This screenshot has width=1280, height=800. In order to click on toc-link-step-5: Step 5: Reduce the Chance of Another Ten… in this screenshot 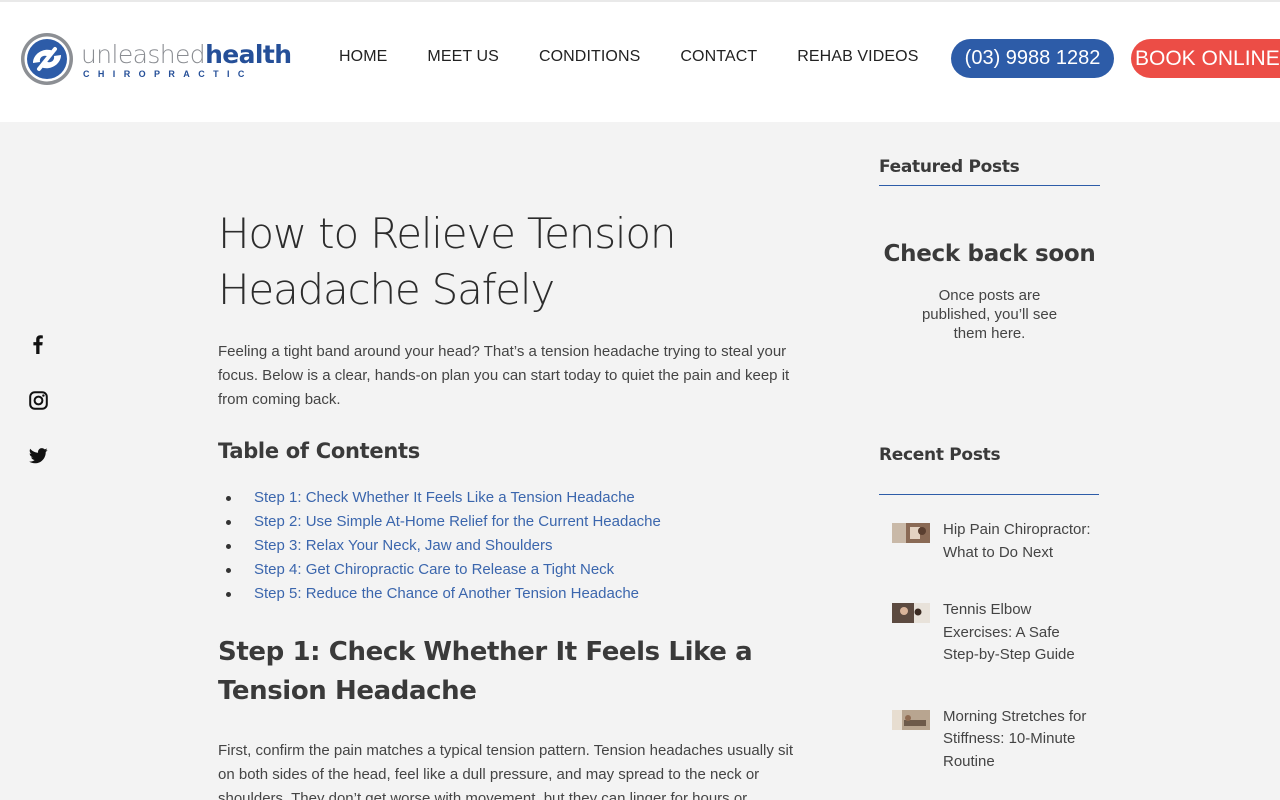, I will do `click(446, 593)`.